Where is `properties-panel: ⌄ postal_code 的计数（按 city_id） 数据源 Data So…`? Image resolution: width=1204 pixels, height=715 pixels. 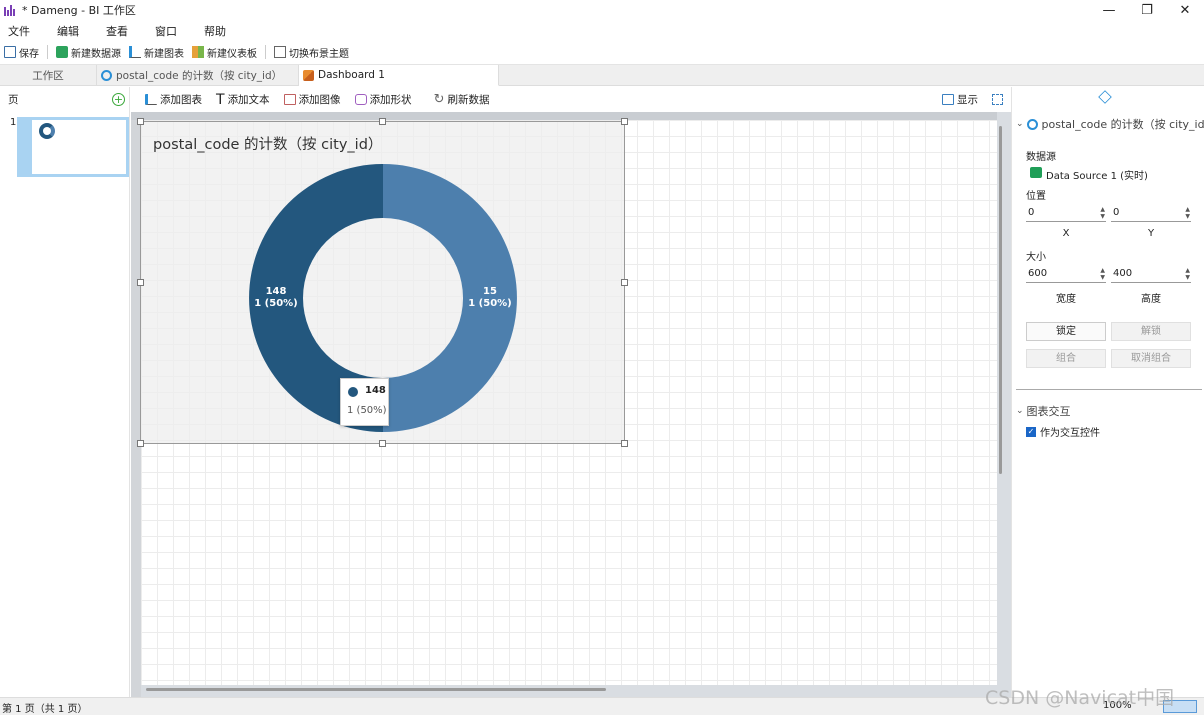
properties-panel: ⌄ postal_code 的计数（按 city_id） 数据源 Data So… is located at coordinates (1107, 392).